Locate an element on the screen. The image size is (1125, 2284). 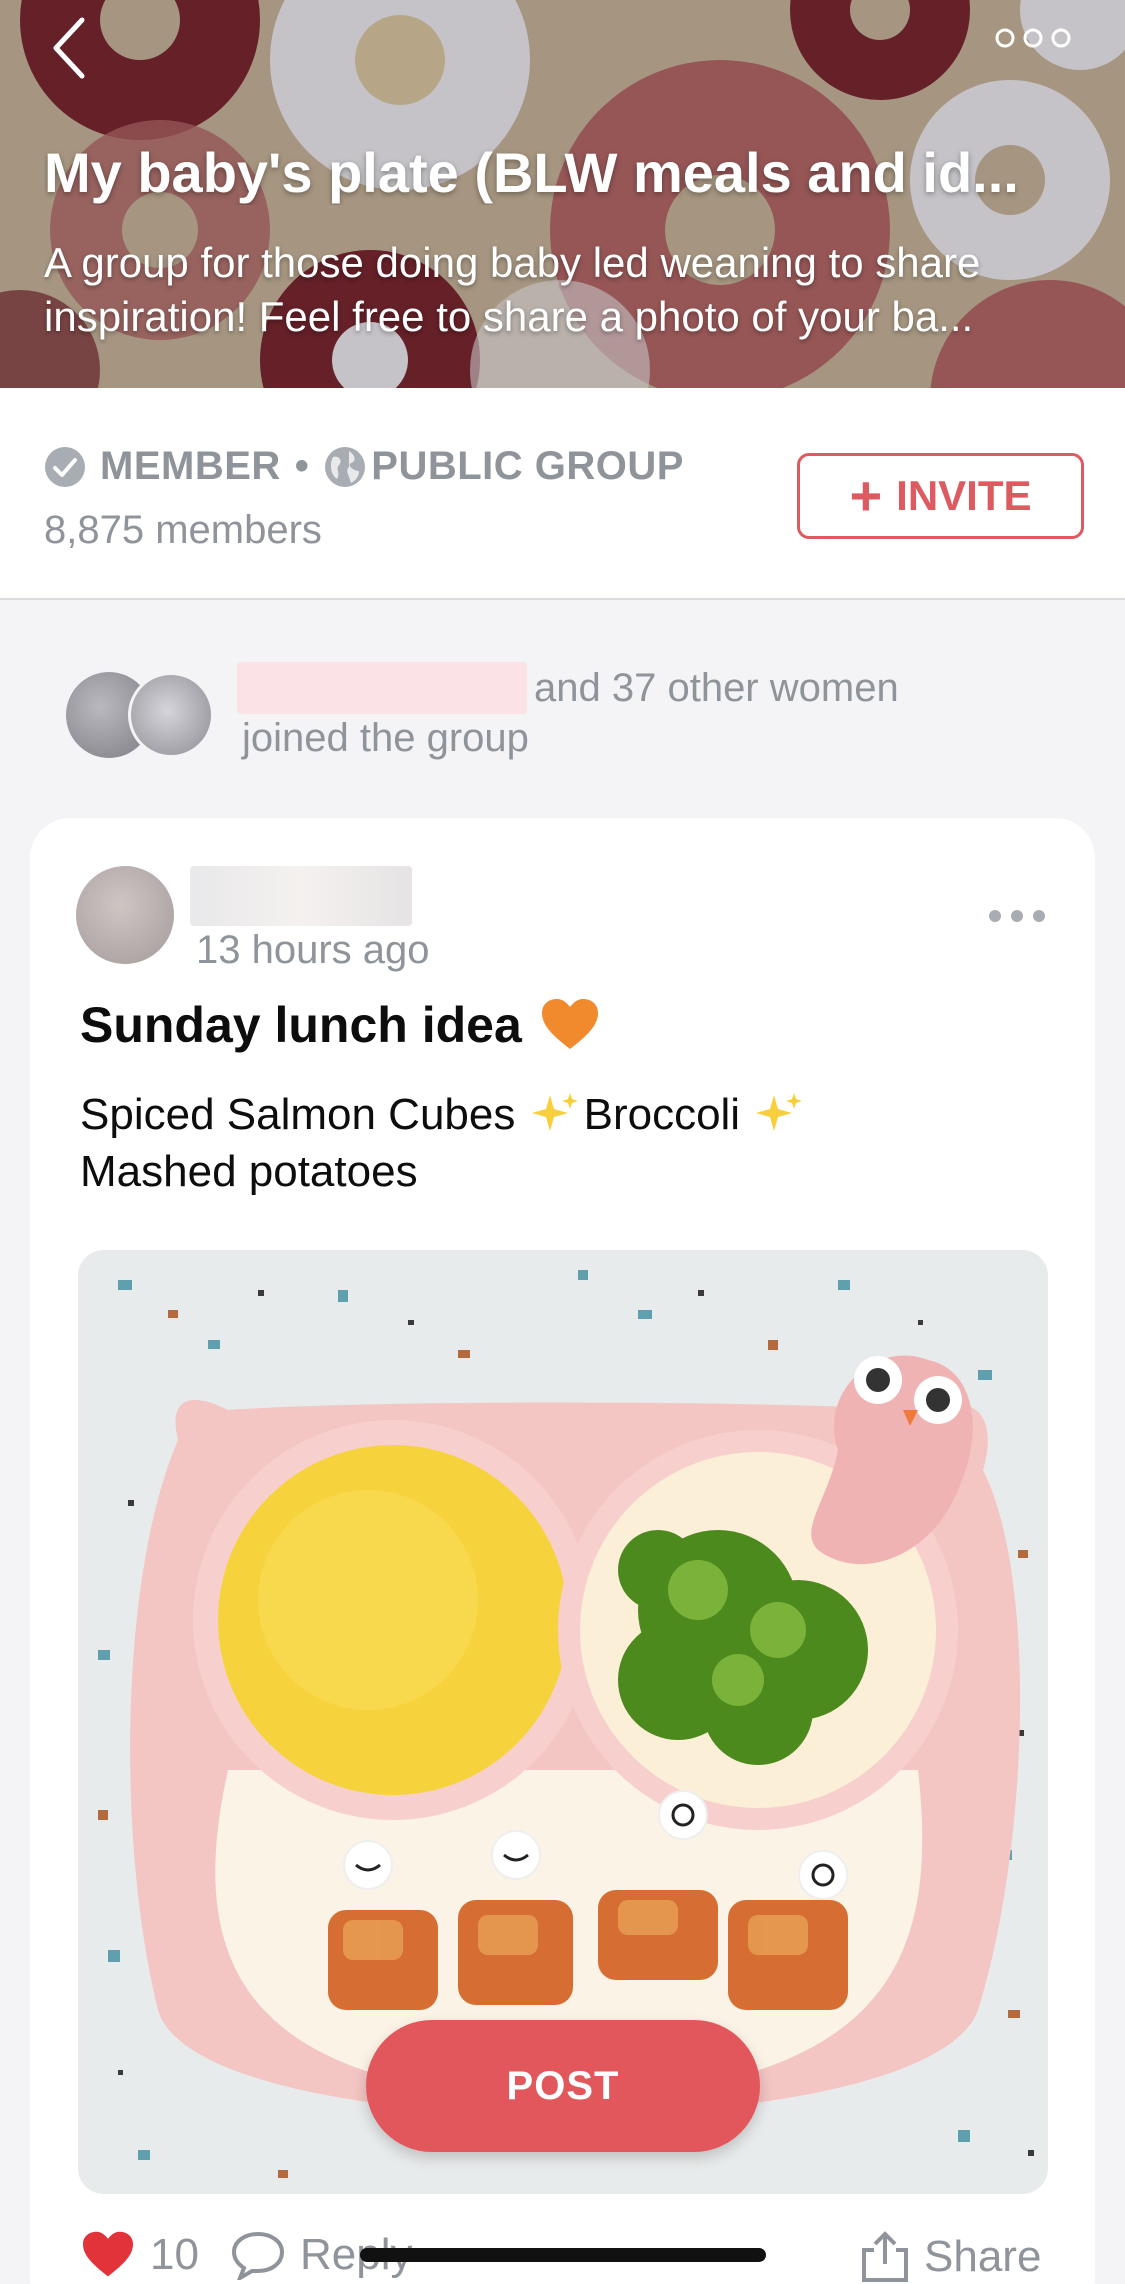
post-title: Sunday lunch idea is located at coordinates (340, 1025).